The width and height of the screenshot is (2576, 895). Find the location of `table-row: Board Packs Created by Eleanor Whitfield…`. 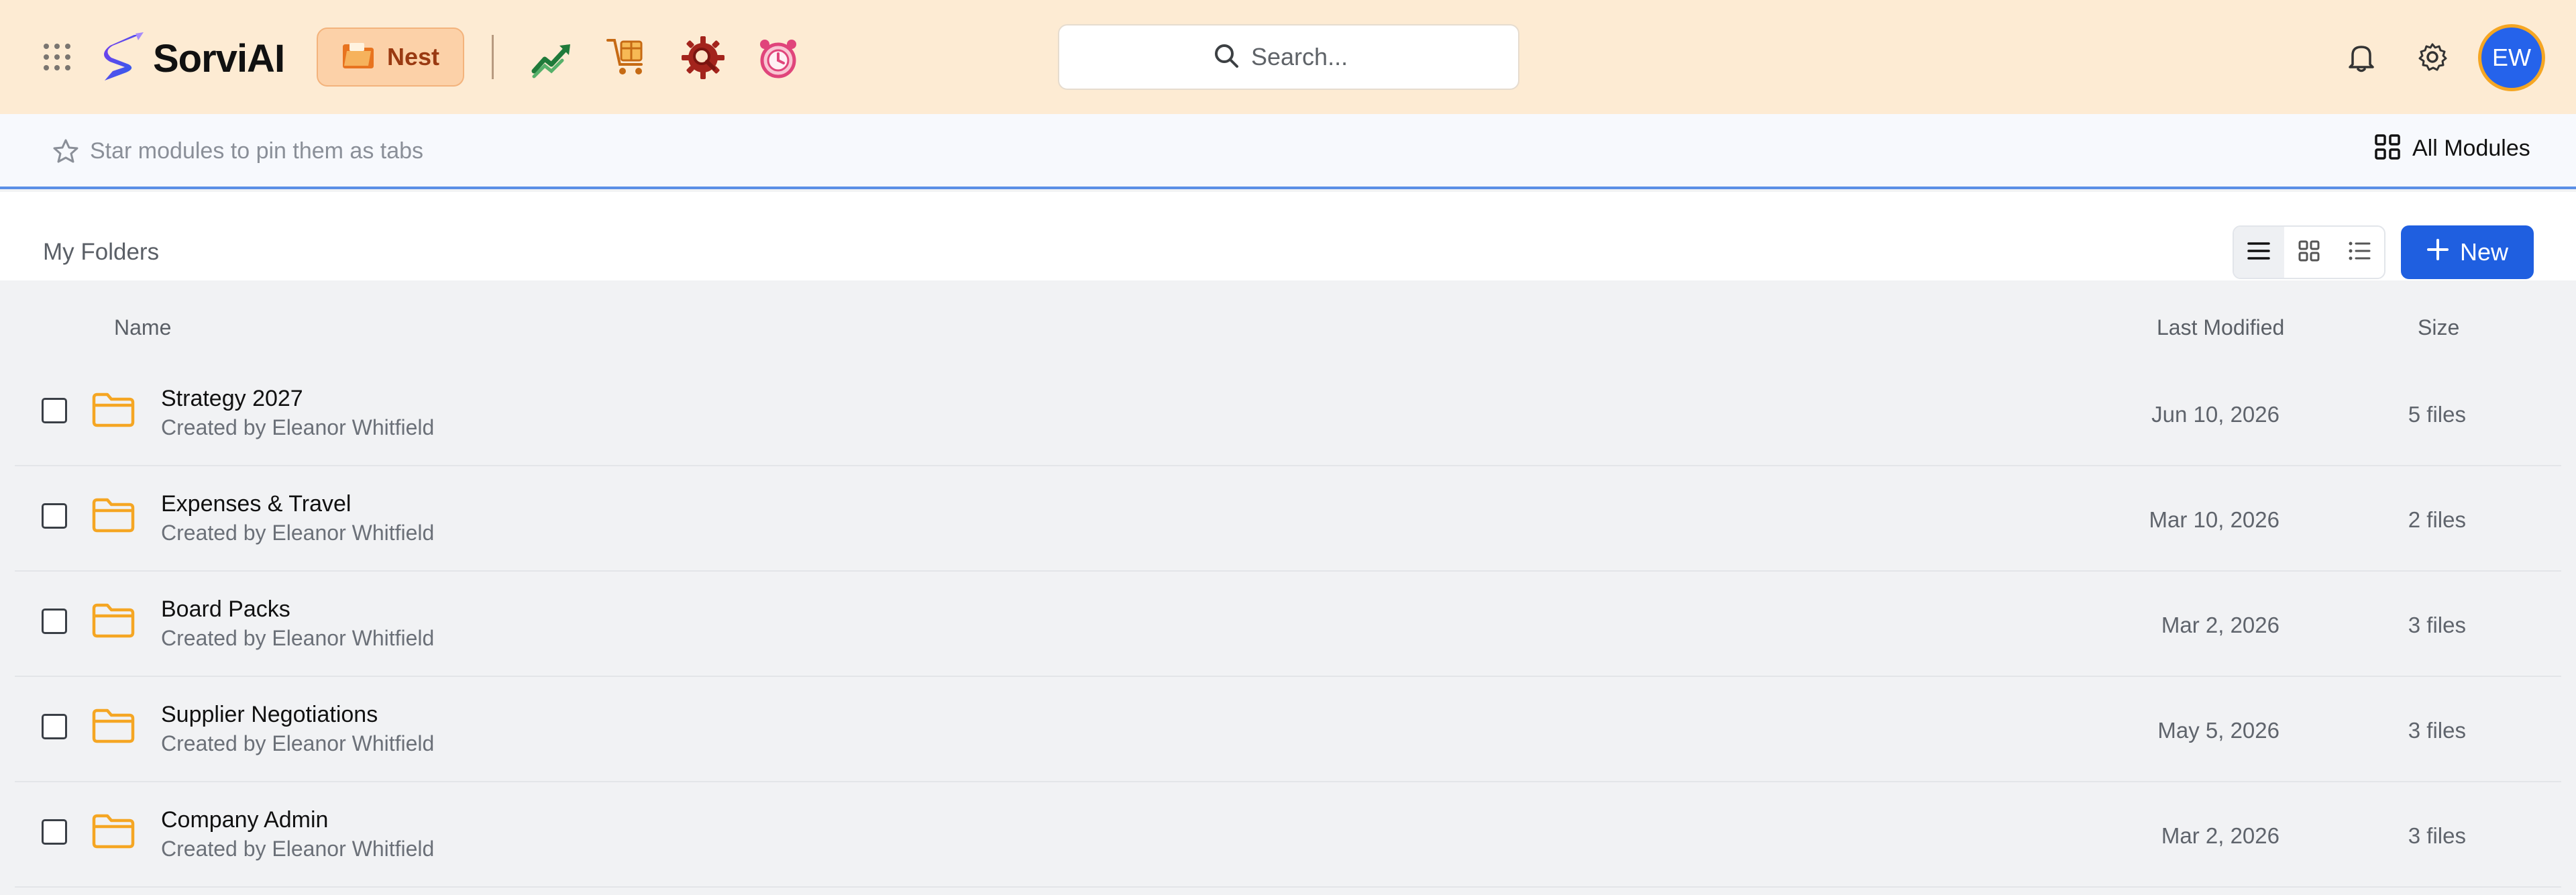

table-row: Board Packs Created by Eleanor Whitfield… is located at coordinates (1288, 624).